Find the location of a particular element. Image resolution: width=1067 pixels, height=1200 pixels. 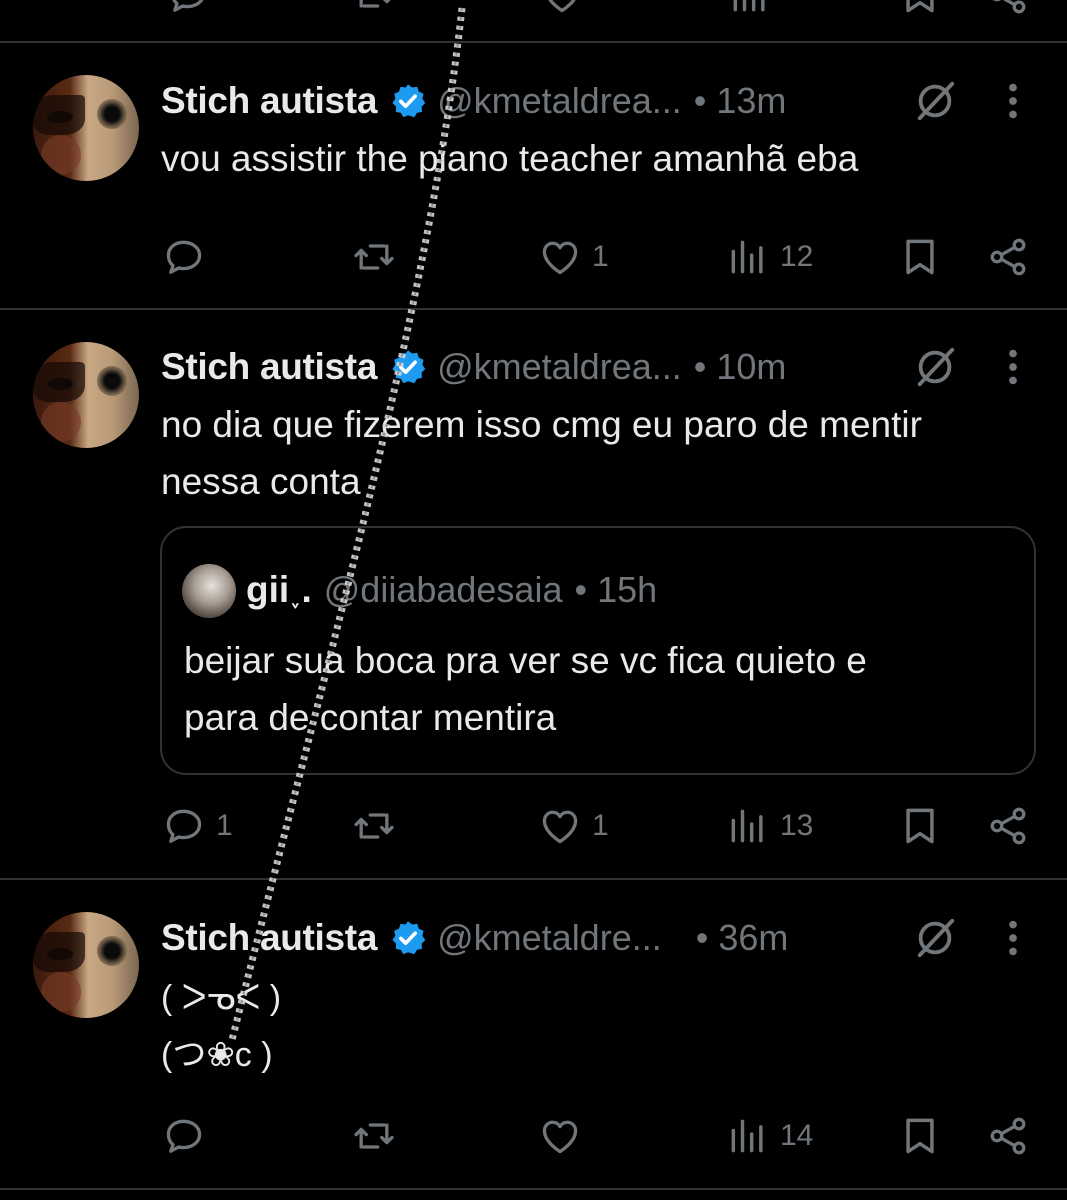

views-button is located at coordinates (750, 10).